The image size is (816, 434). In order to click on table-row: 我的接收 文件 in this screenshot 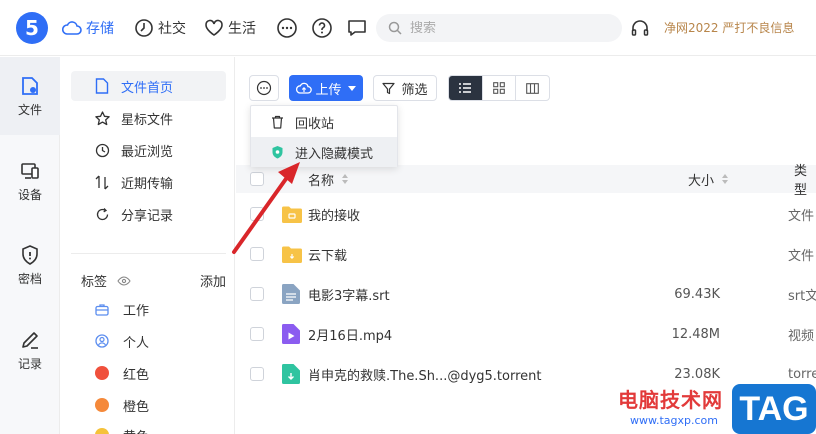, I will do `click(526, 214)`.